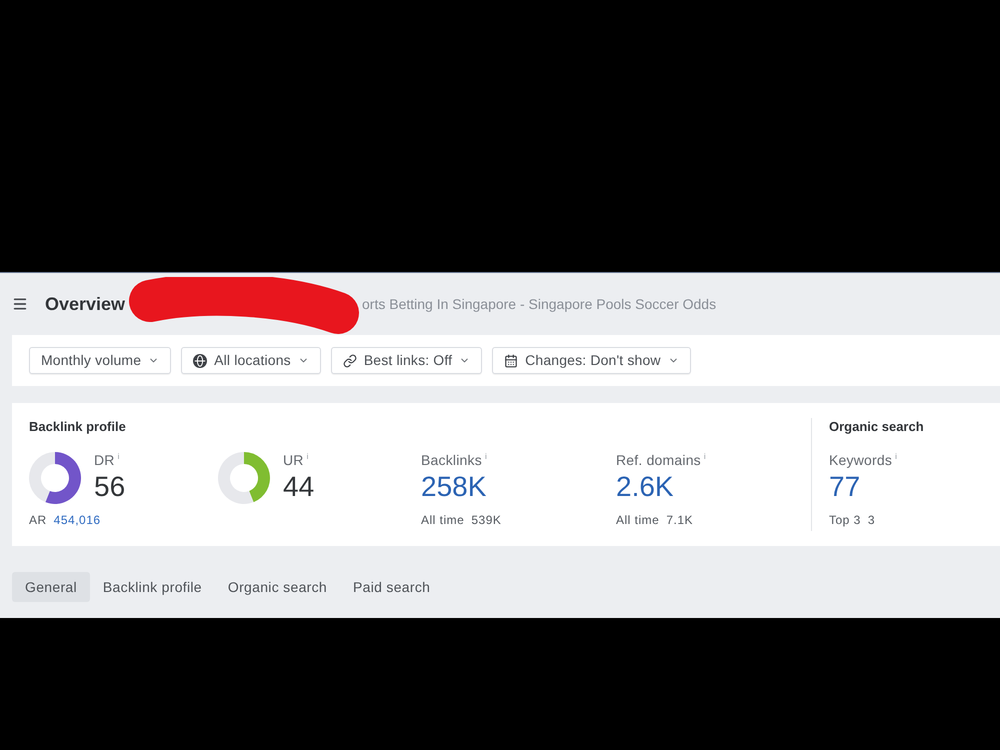 The height and width of the screenshot is (750, 1000). What do you see at coordinates (100, 360) in the screenshot?
I see `filter-dropdown: Monthly volume` at bounding box center [100, 360].